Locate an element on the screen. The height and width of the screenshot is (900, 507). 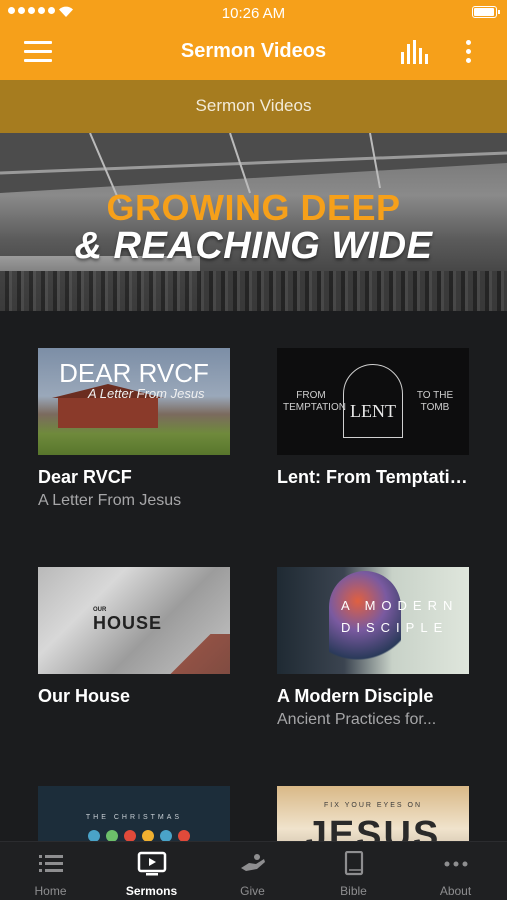
series-thumbnail: OUR HOUSE is located at coordinates (134, 620).